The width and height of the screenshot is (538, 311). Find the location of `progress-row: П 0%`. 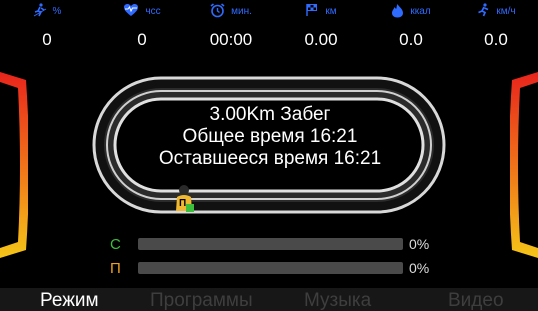

progress-row: П 0% is located at coordinates (280, 268).